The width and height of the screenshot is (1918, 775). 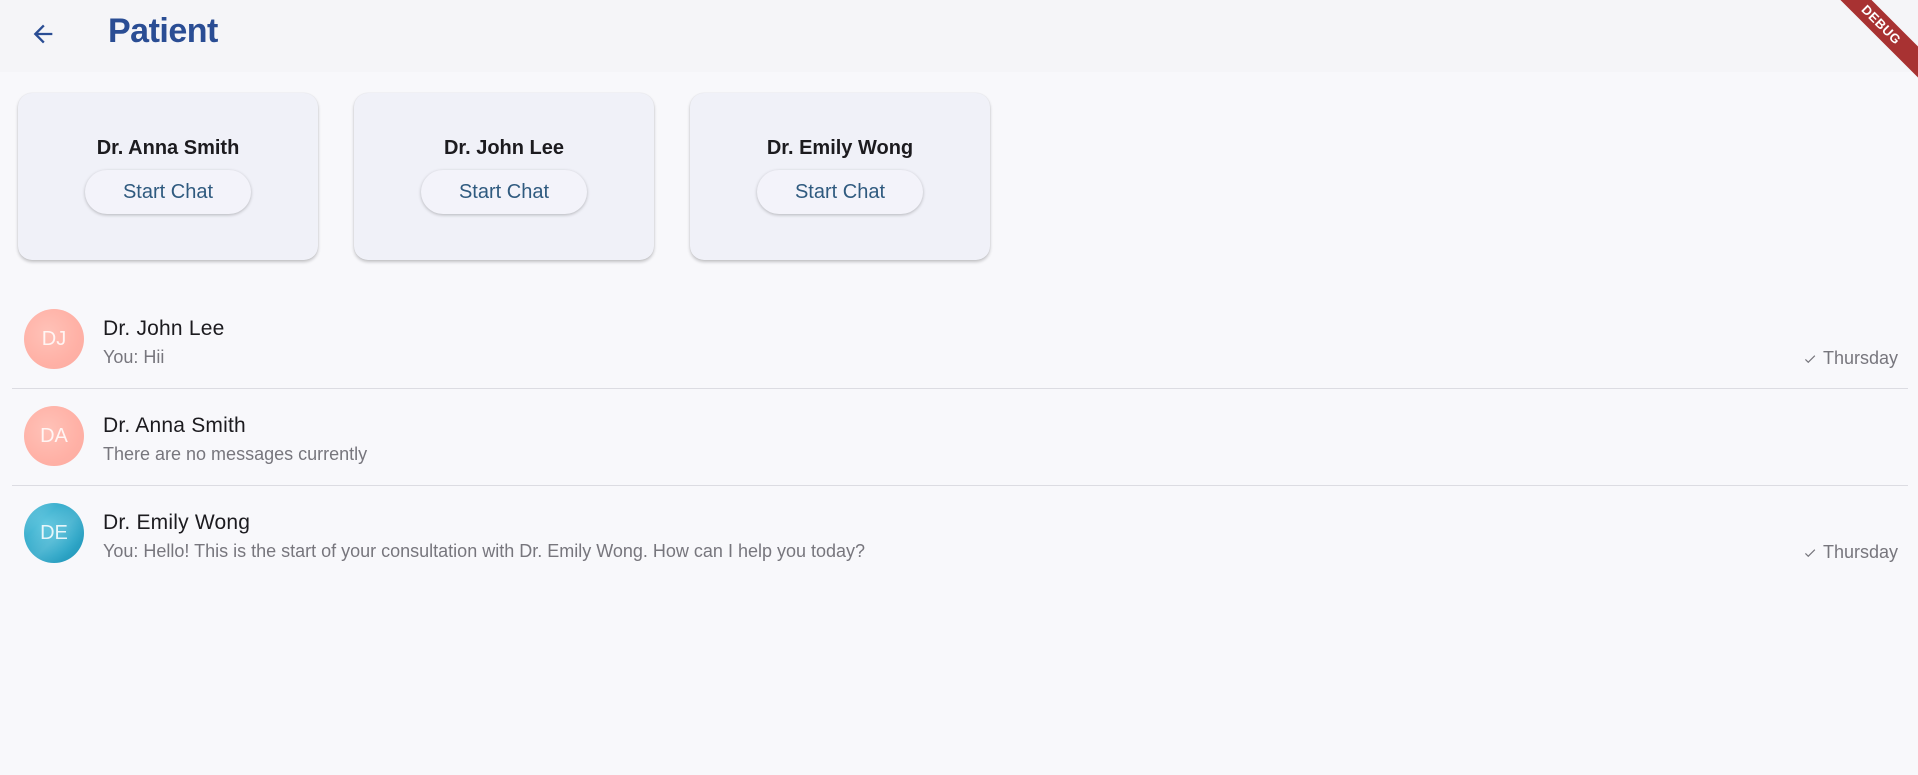 I want to click on back-button, so click(x=43, y=34).